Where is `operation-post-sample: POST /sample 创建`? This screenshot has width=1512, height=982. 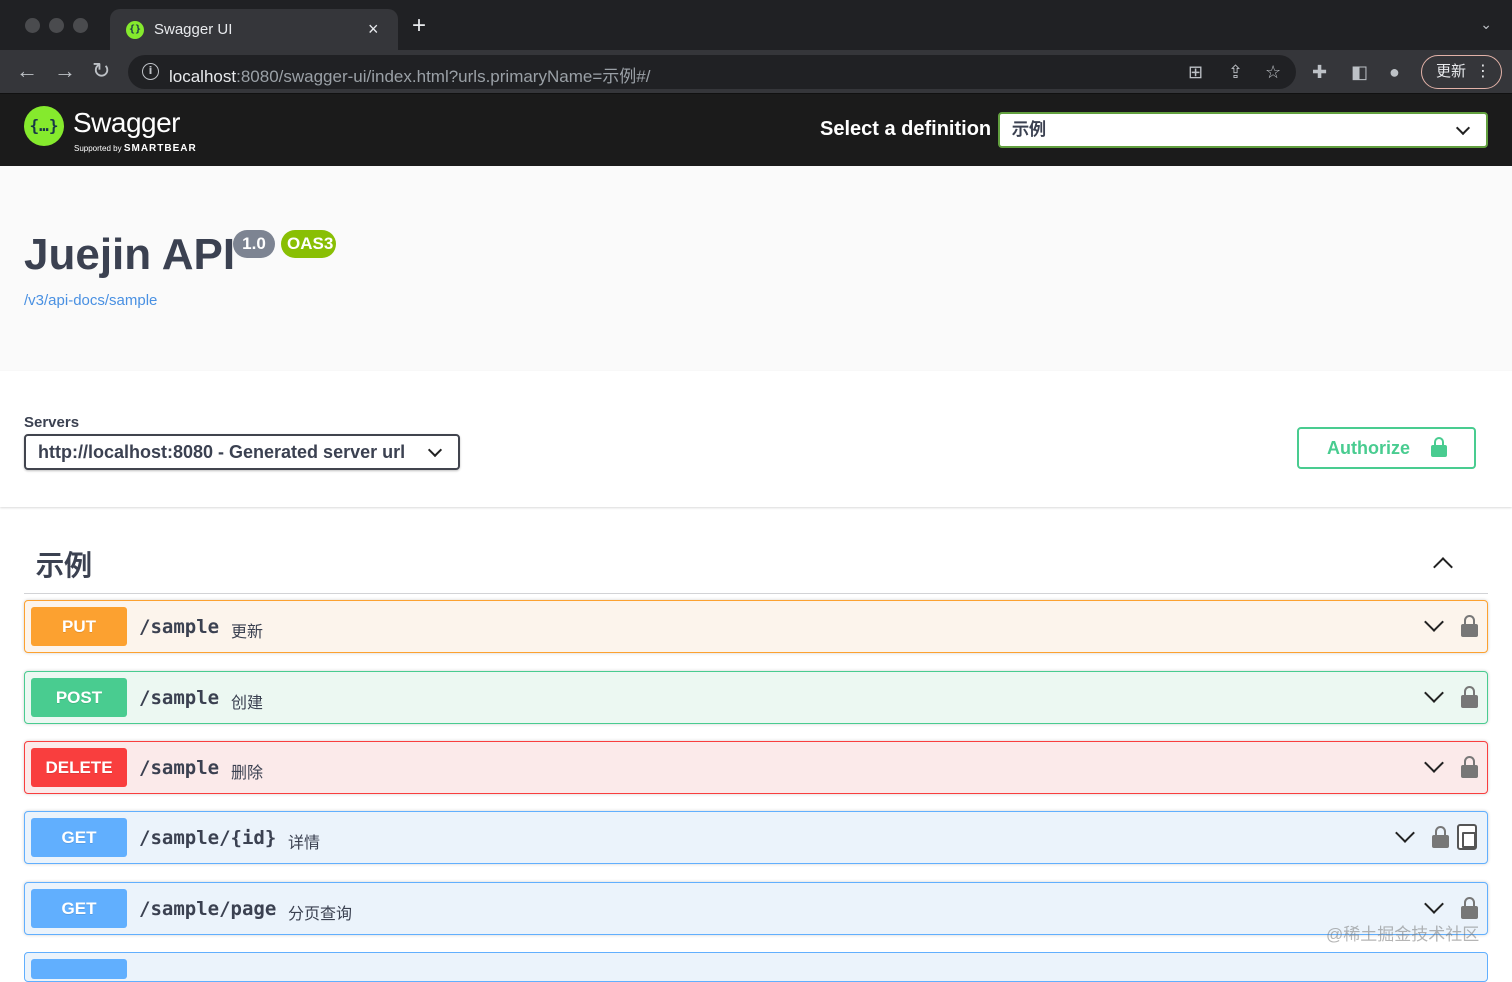 operation-post-sample: POST /sample 创建 is located at coordinates (756, 697).